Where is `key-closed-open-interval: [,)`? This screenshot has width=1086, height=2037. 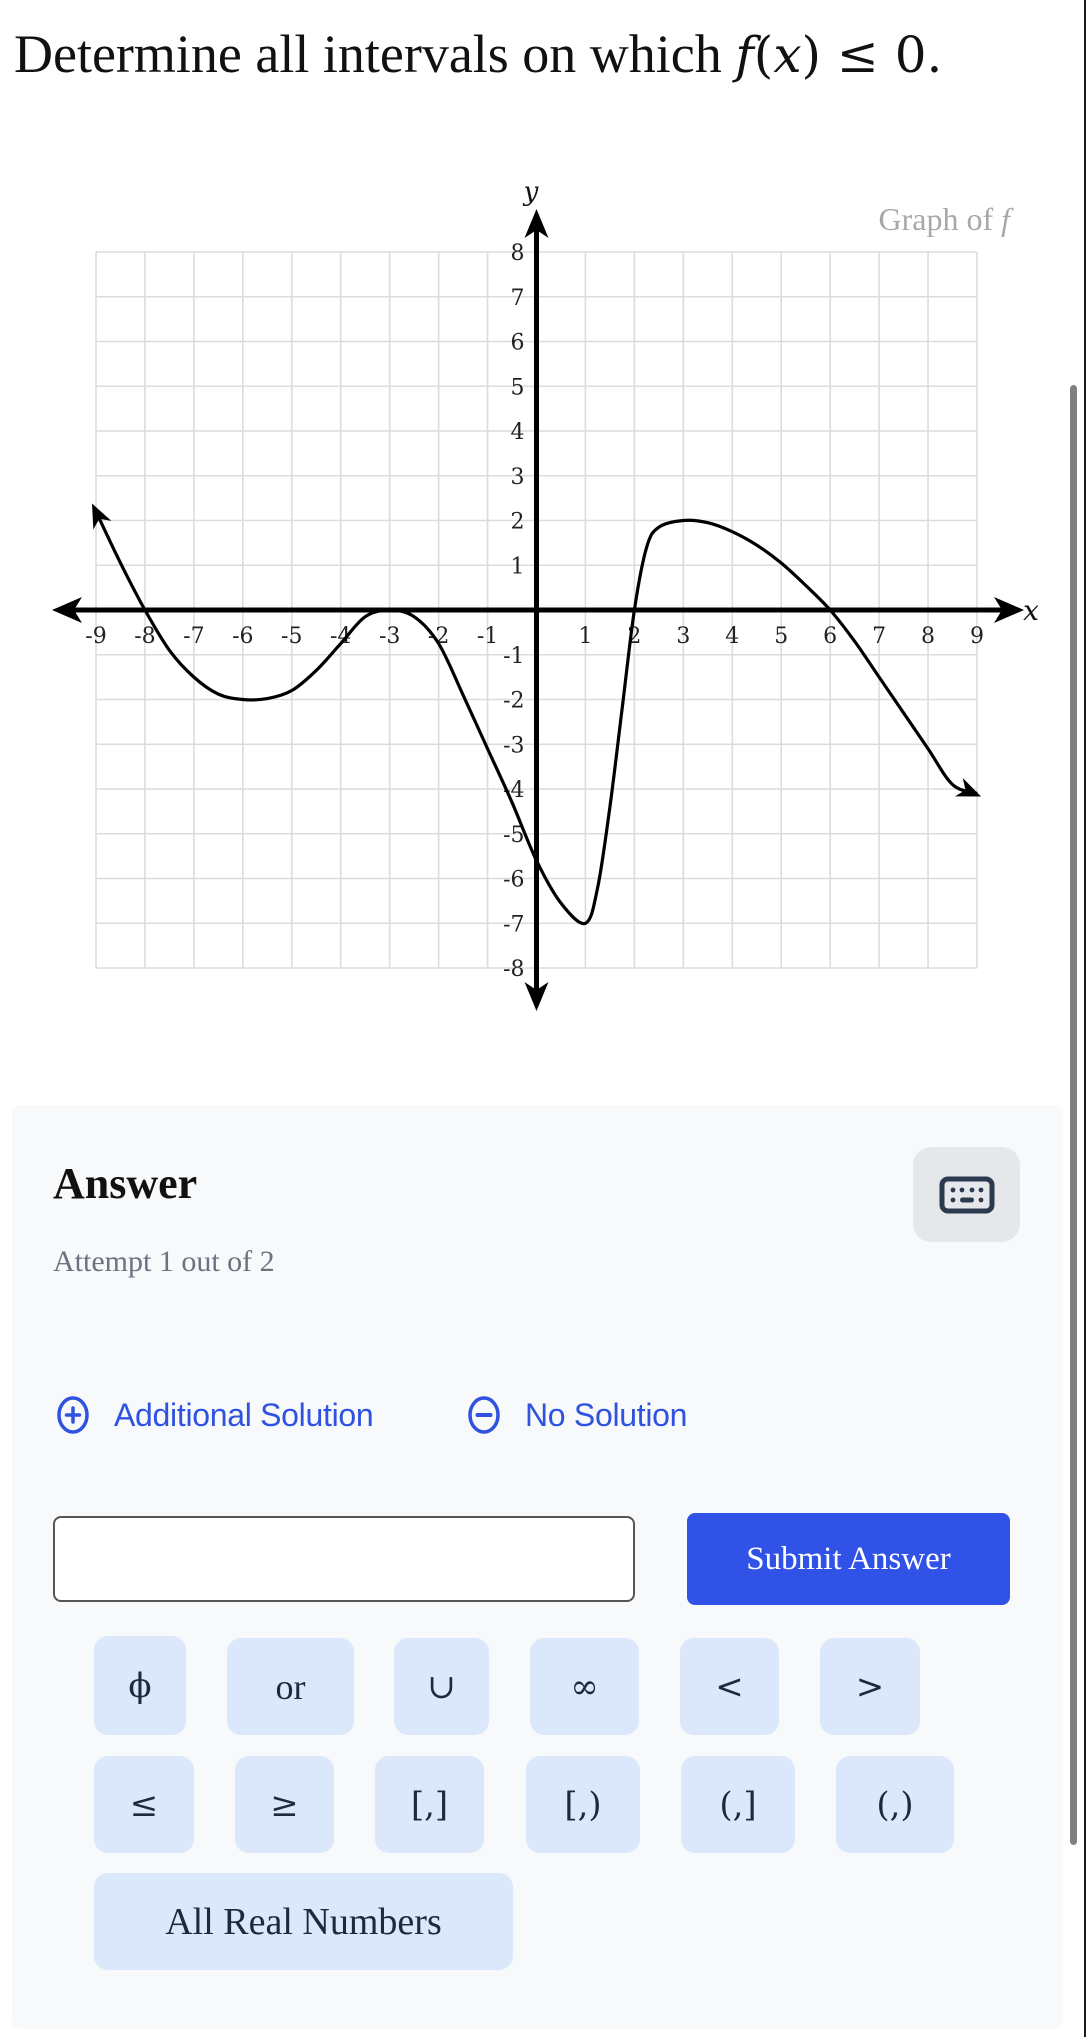 key-closed-open-interval: [,) is located at coordinates (583, 1804).